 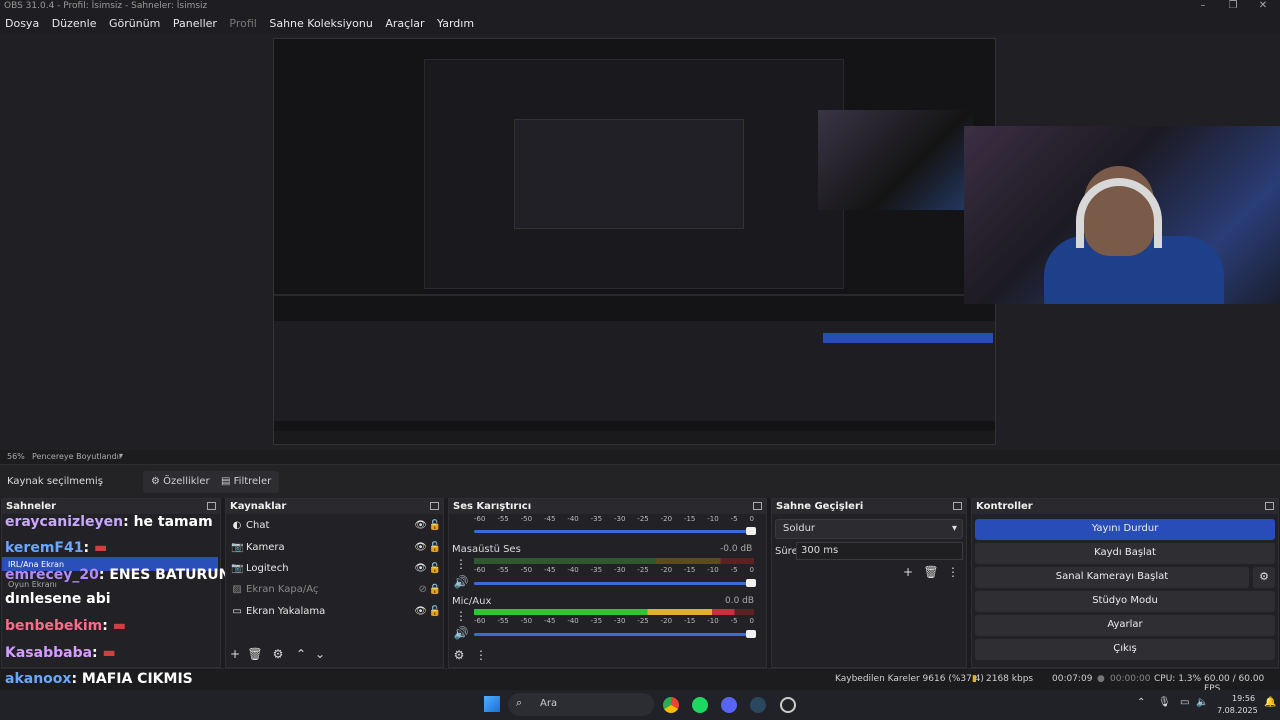 I want to click on move-down-icon: ⌄, so click(x=320, y=655).